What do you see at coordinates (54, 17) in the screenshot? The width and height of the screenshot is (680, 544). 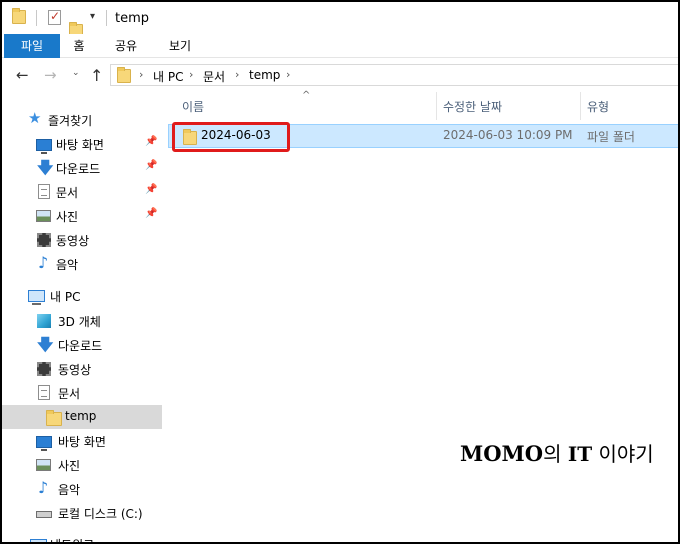 I see `properties-icon: ✓` at bounding box center [54, 17].